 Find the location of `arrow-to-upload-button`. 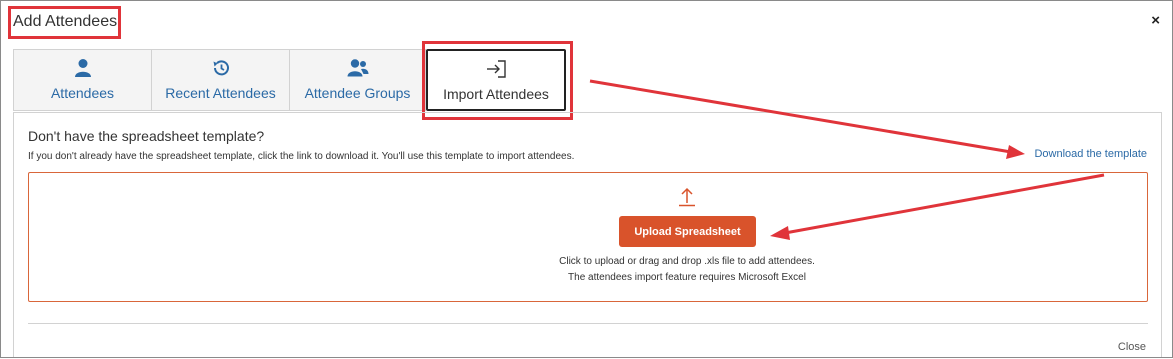

arrow-to-upload-button is located at coordinates (944, 204).